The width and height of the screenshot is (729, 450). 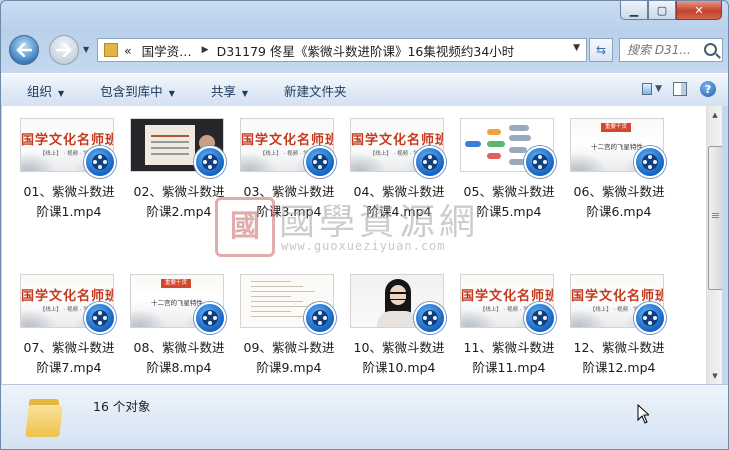 I want to click on file-item: 05、紫微斗数进 阶课5.mp4, so click(x=499, y=162).